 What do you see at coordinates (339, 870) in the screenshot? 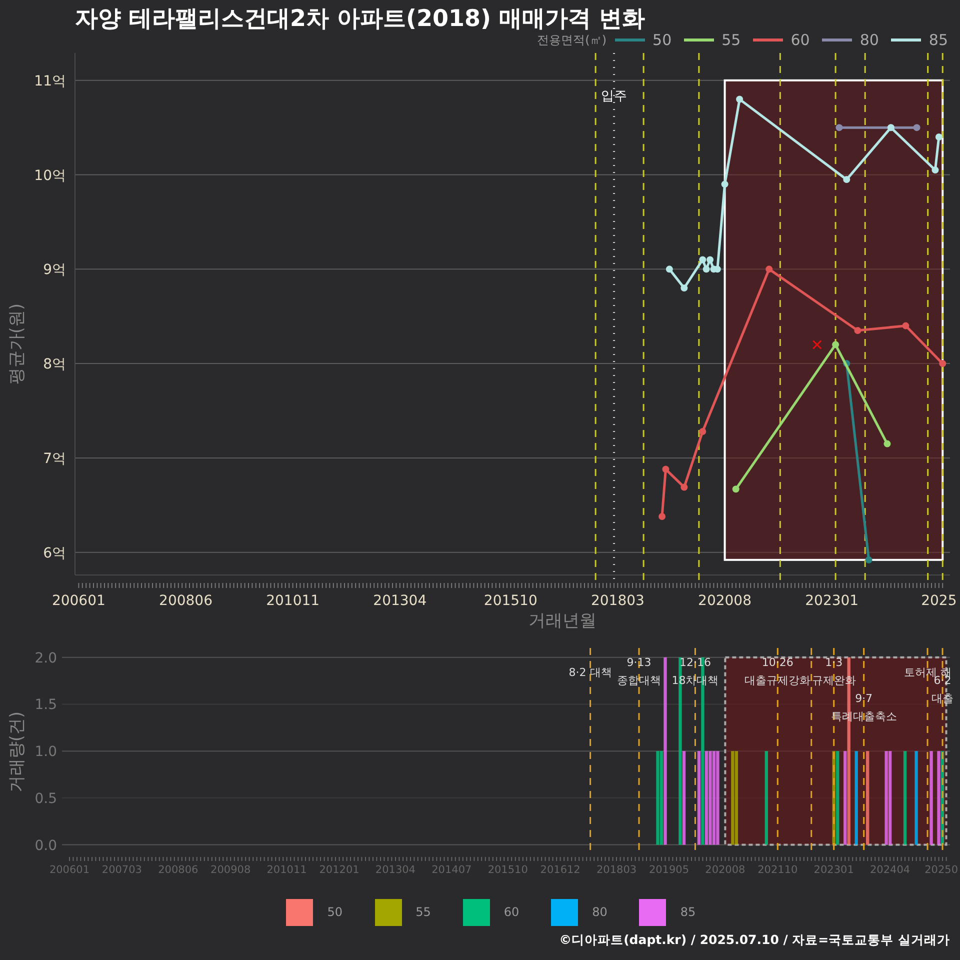
I see `axis-tick-label: 201201` at bounding box center [339, 870].